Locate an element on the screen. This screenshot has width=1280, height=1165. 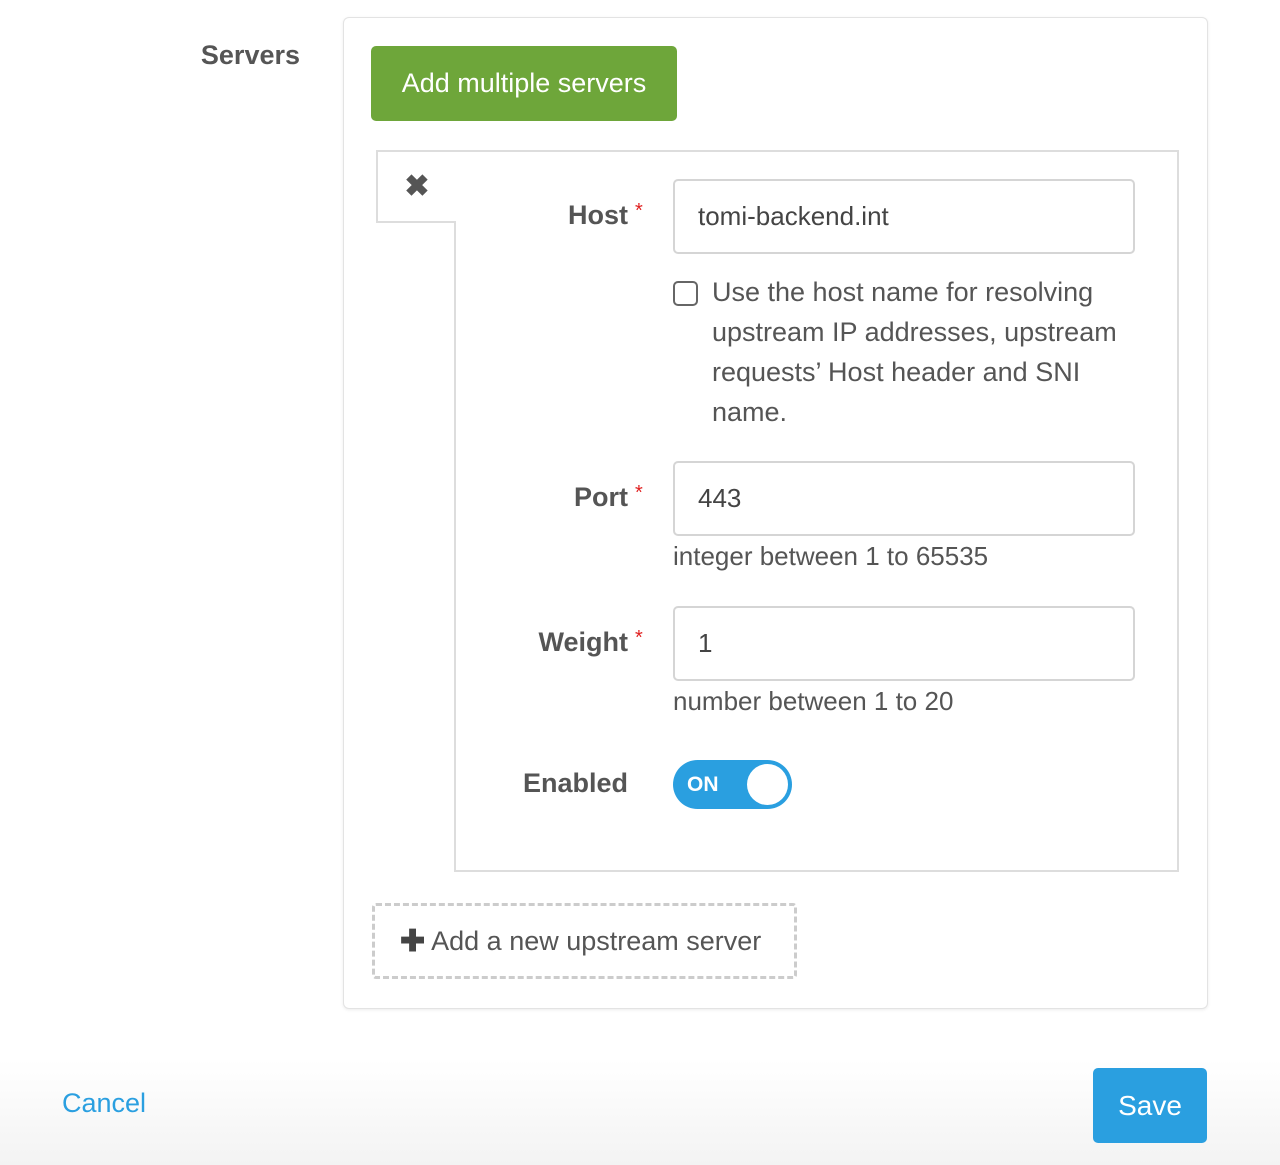
use-host-checkbox is located at coordinates (685, 293).